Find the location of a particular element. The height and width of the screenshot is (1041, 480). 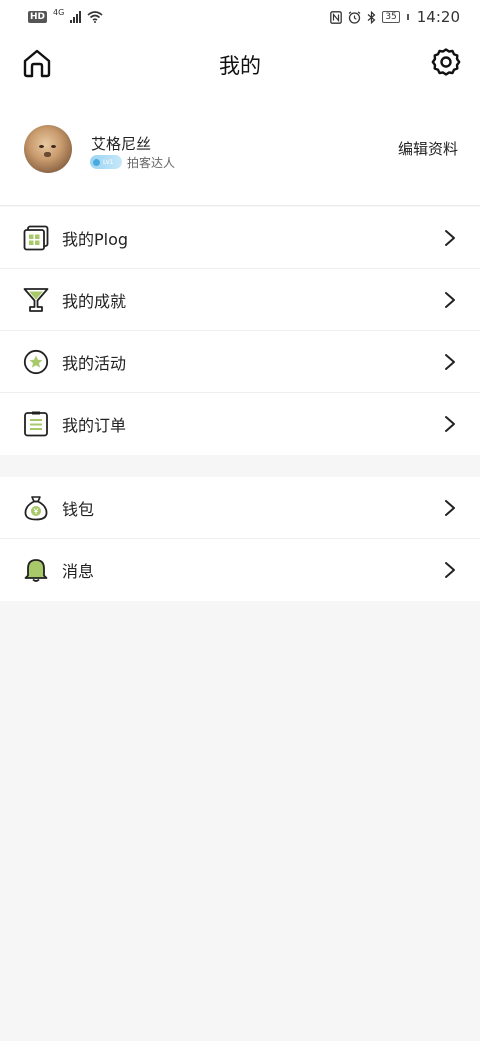

level-badge-text: LV1 is located at coordinates (108, 162).